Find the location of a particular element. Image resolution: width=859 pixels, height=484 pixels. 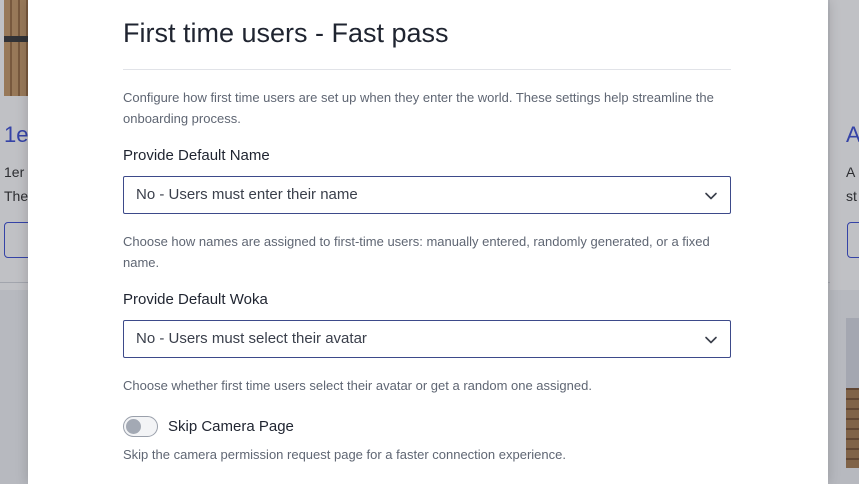

skip-camera-label: Skip Camera Page is located at coordinates (231, 426).